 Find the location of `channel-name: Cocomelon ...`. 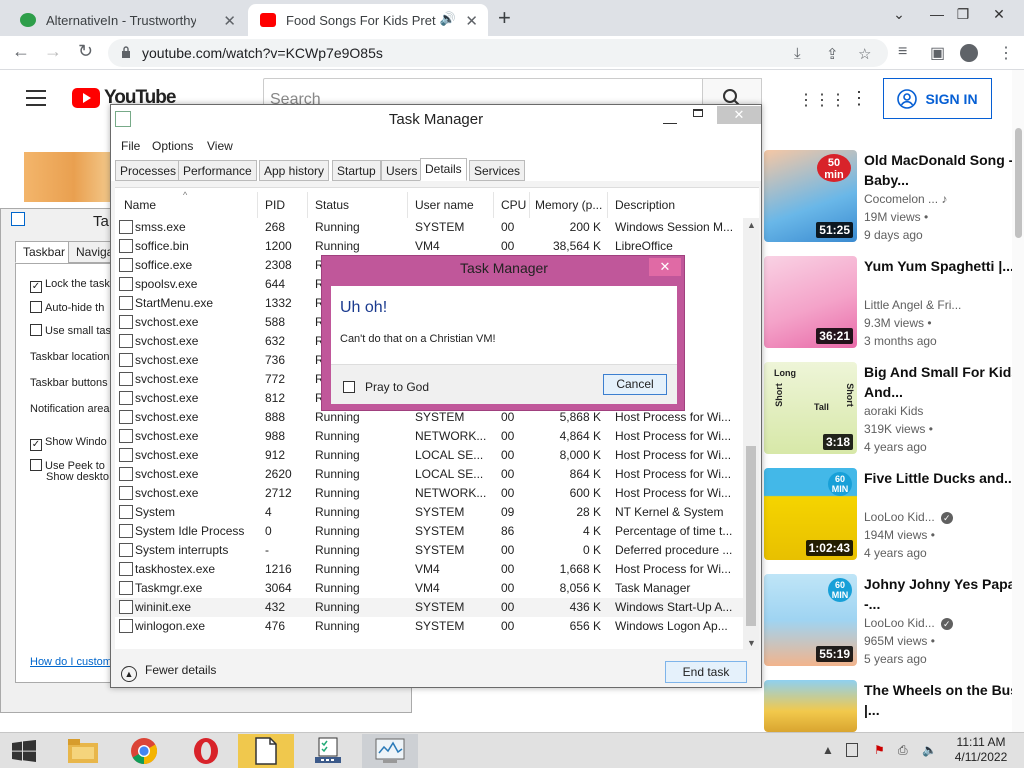

channel-name: Cocomelon ... is located at coordinates (901, 199).